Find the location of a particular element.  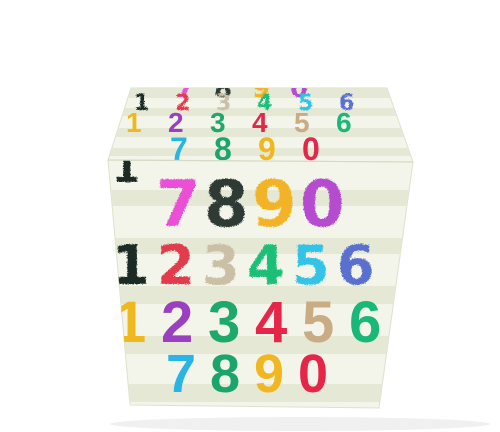

cube-digit: 4 is located at coordinates (266, 265).